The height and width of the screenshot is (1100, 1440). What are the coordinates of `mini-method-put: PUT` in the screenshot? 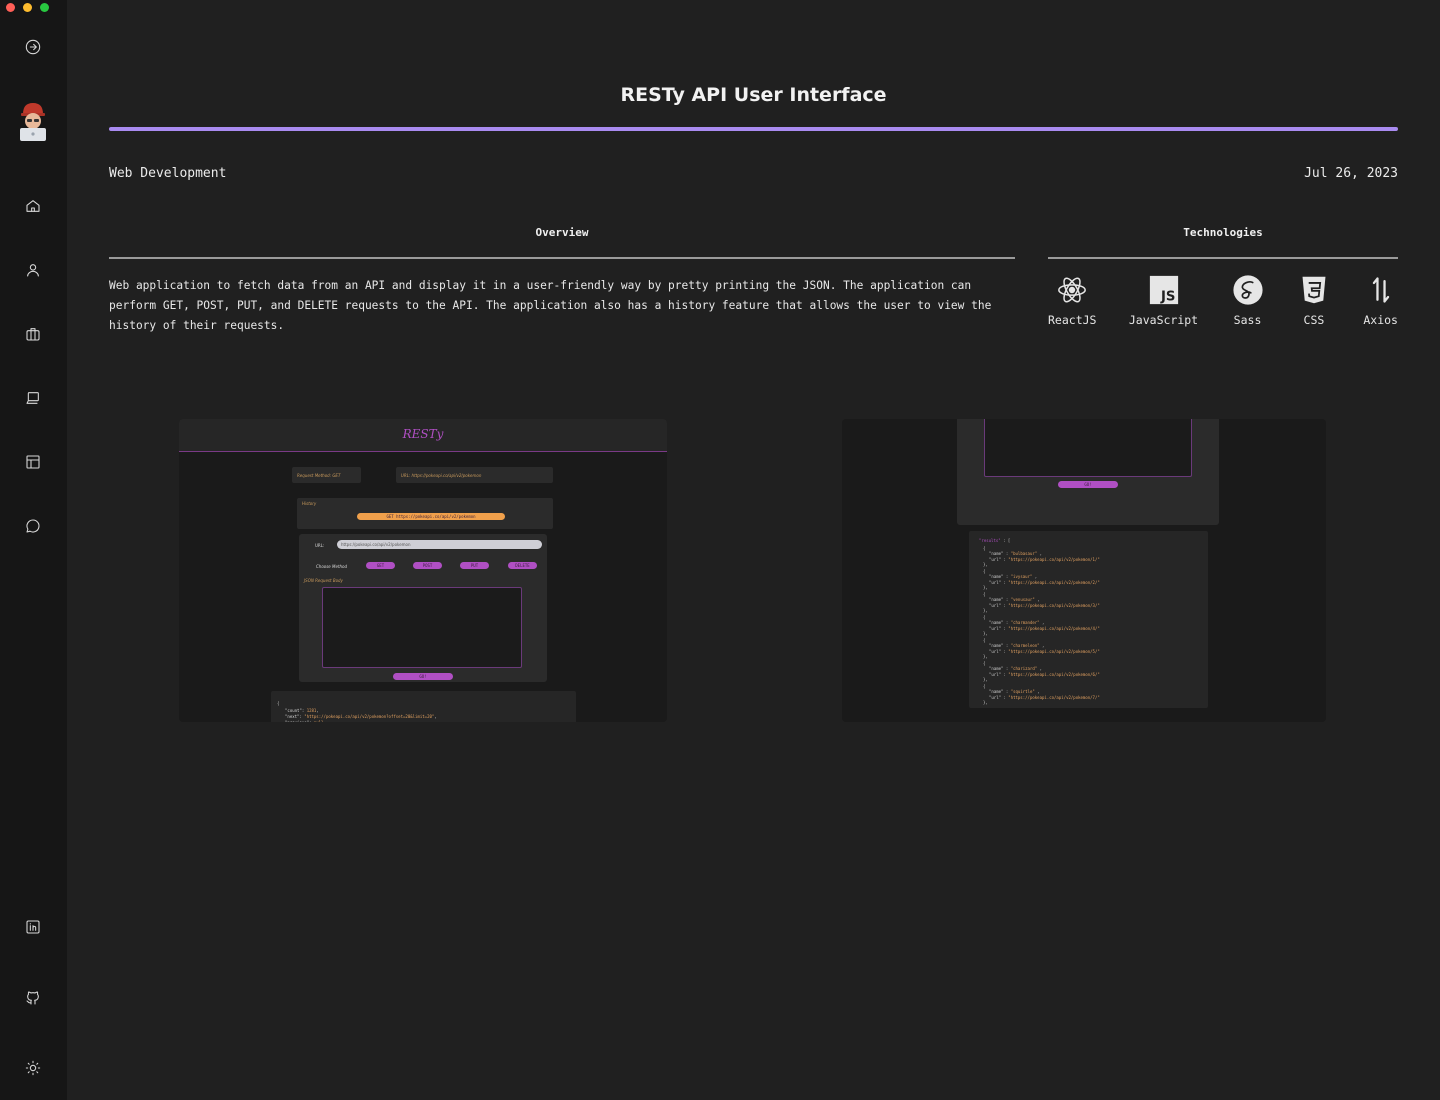 It's located at (474, 565).